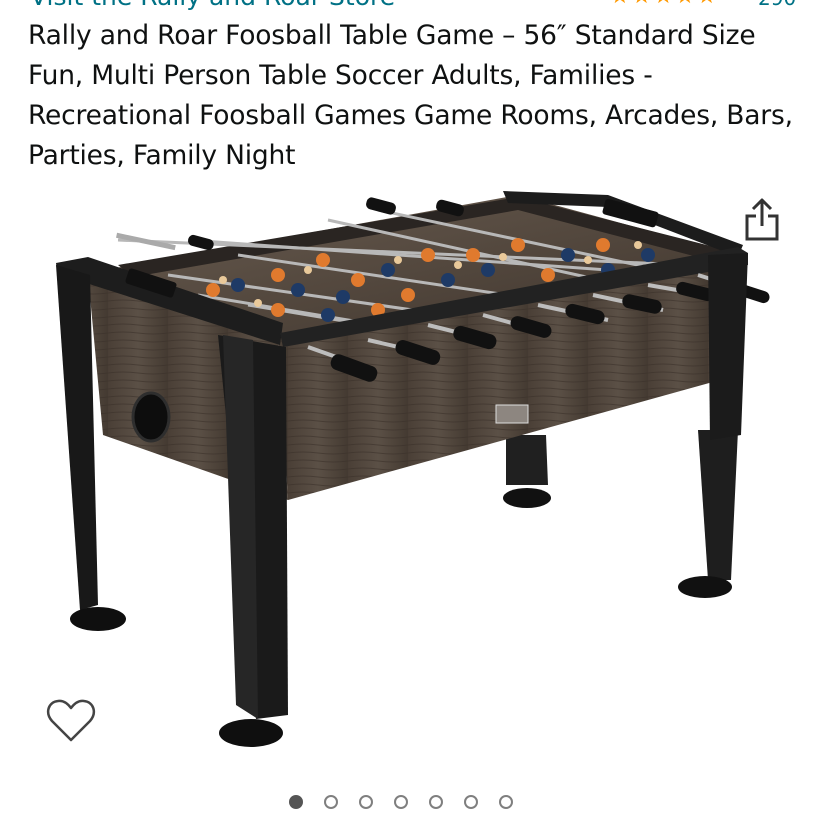  I want to click on store-link: Visit the Rally and Roar Store, so click(212, 5).